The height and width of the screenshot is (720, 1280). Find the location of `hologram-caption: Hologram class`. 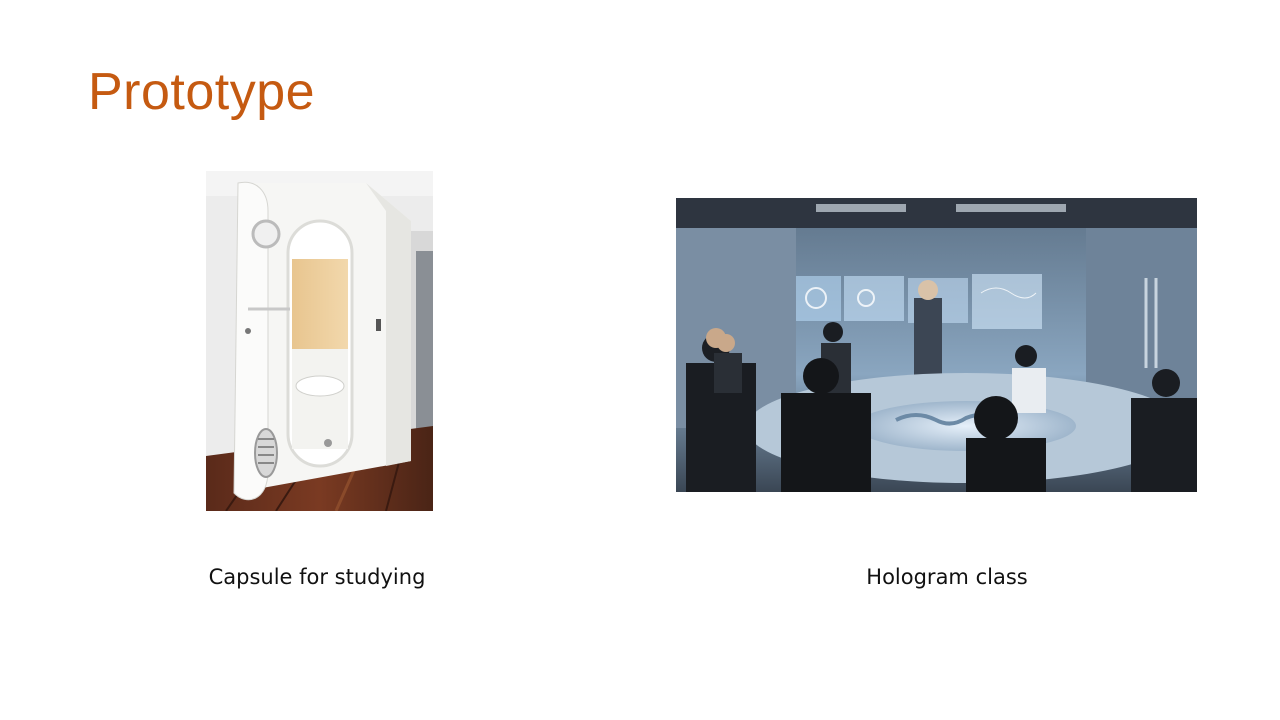

hologram-caption: Hologram class is located at coordinates (947, 577).